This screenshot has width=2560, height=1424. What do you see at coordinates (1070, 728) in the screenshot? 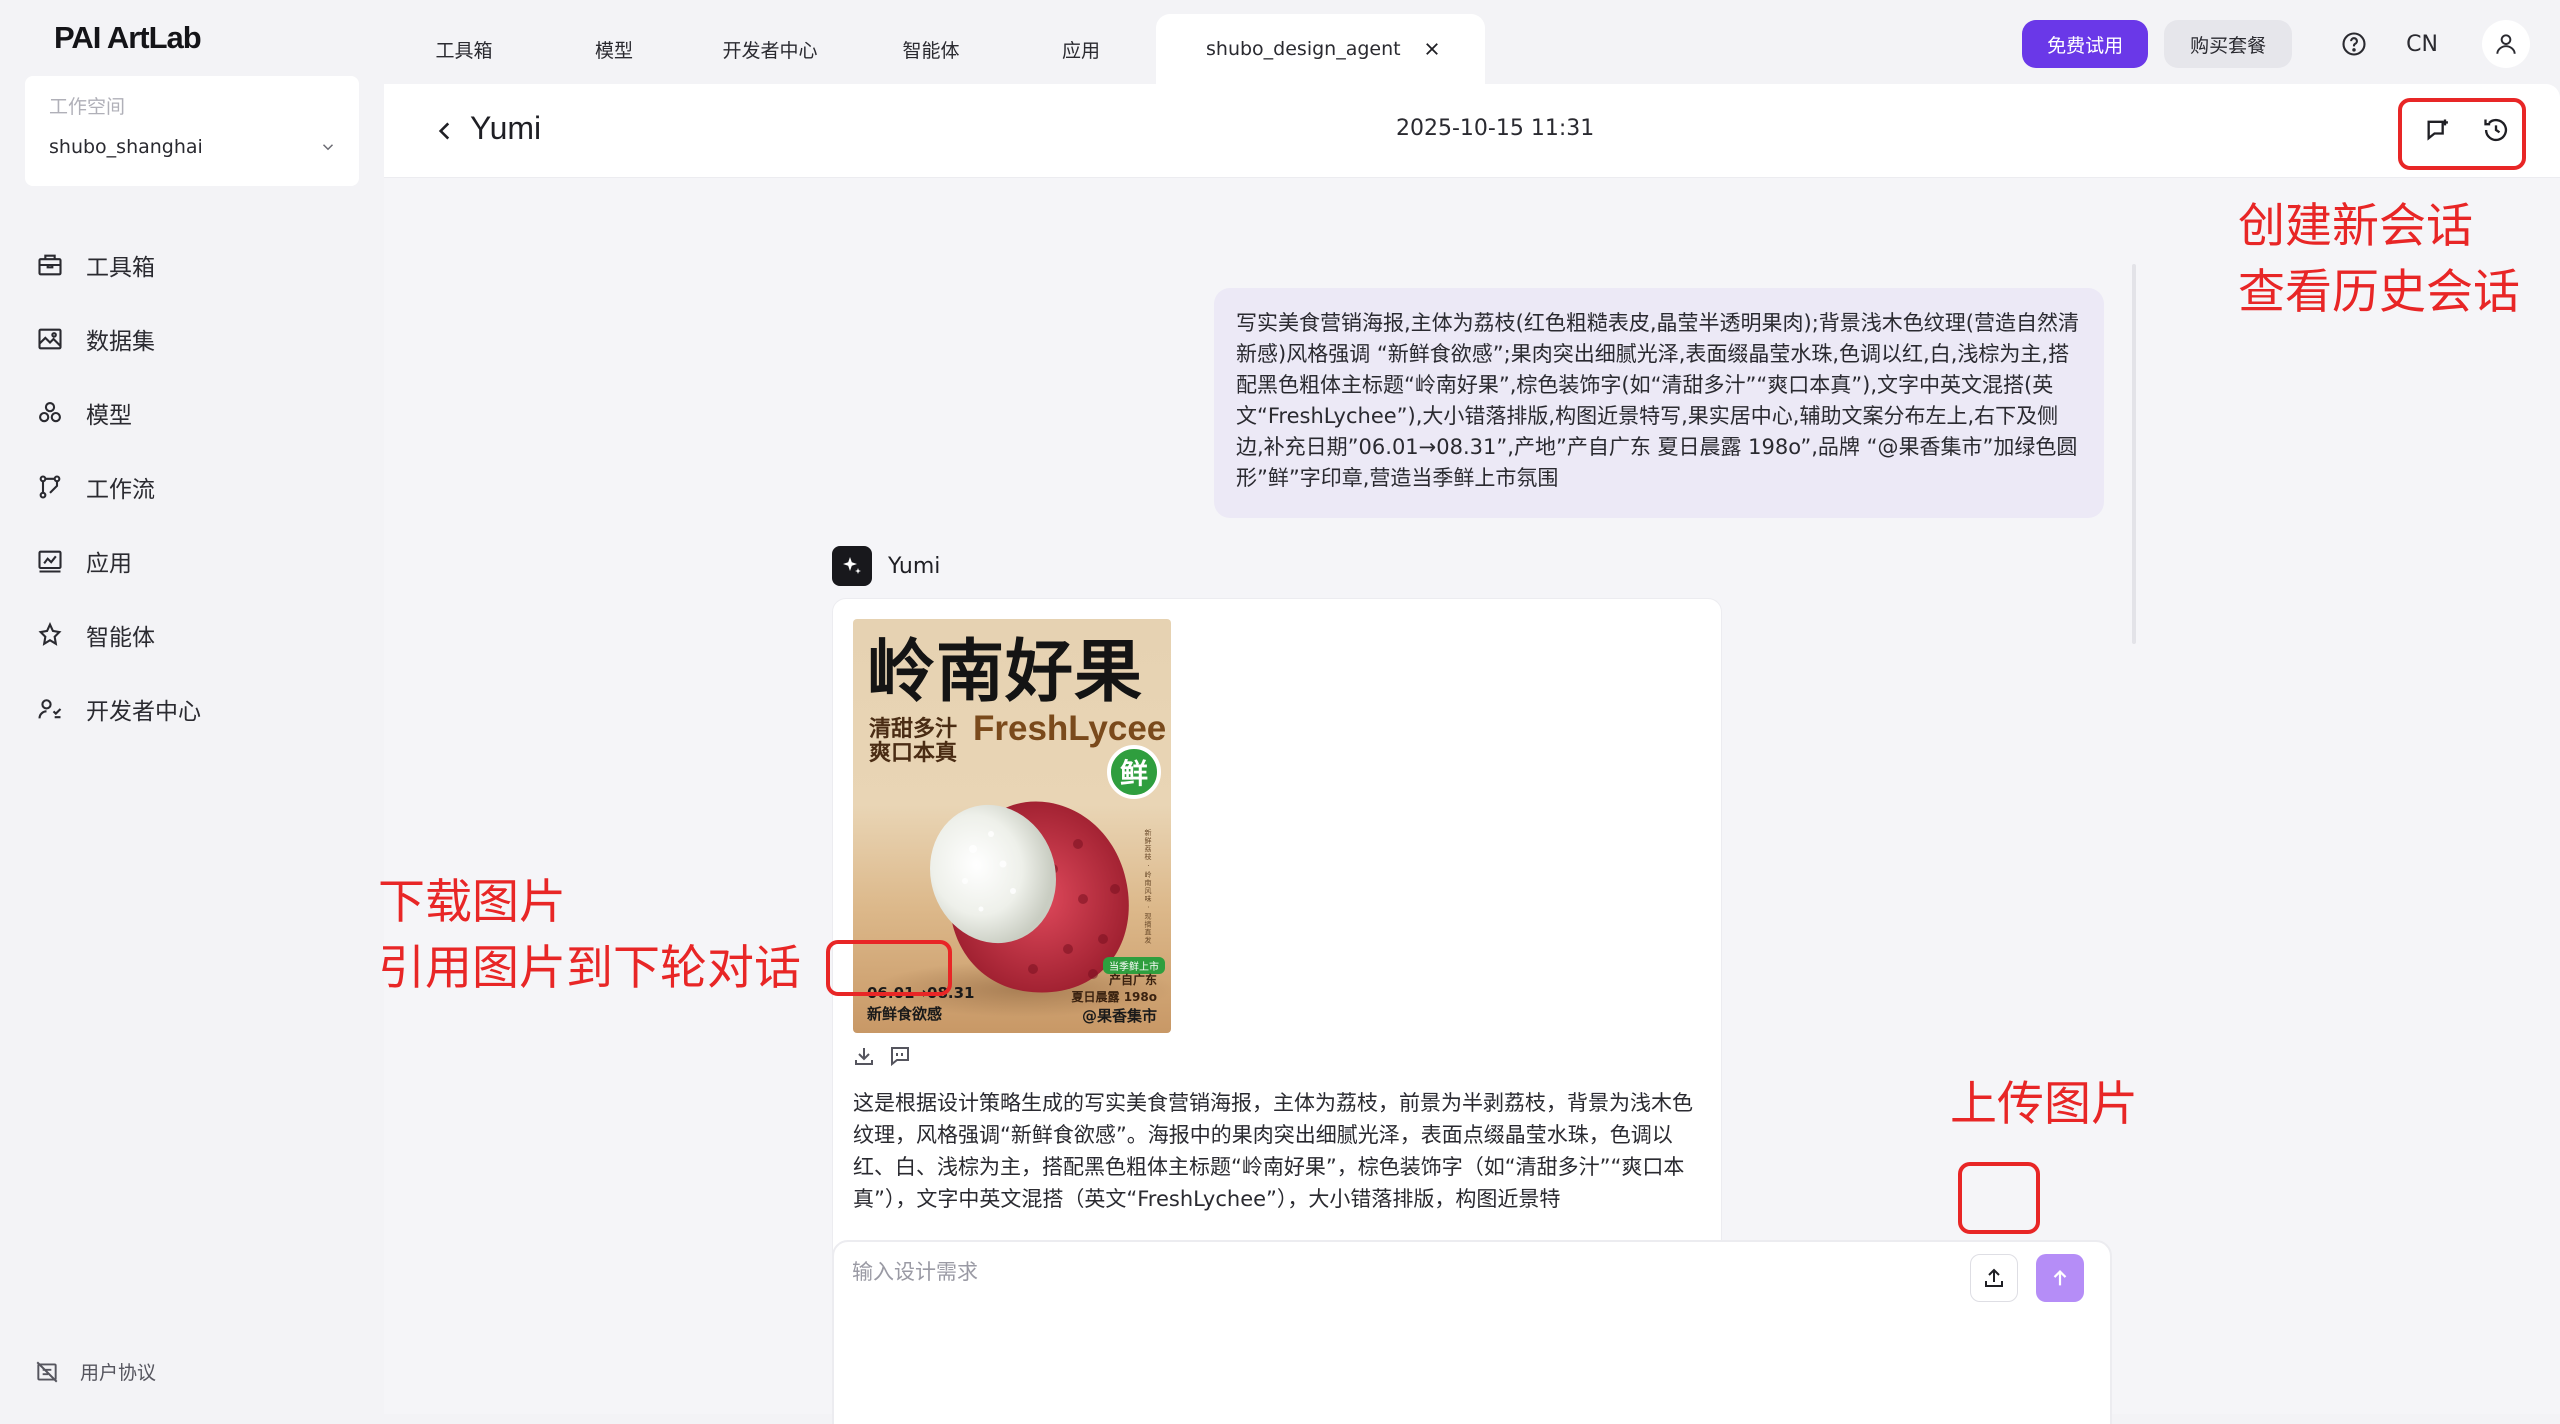
I see `poster-english-title: FreshLycee` at bounding box center [1070, 728].